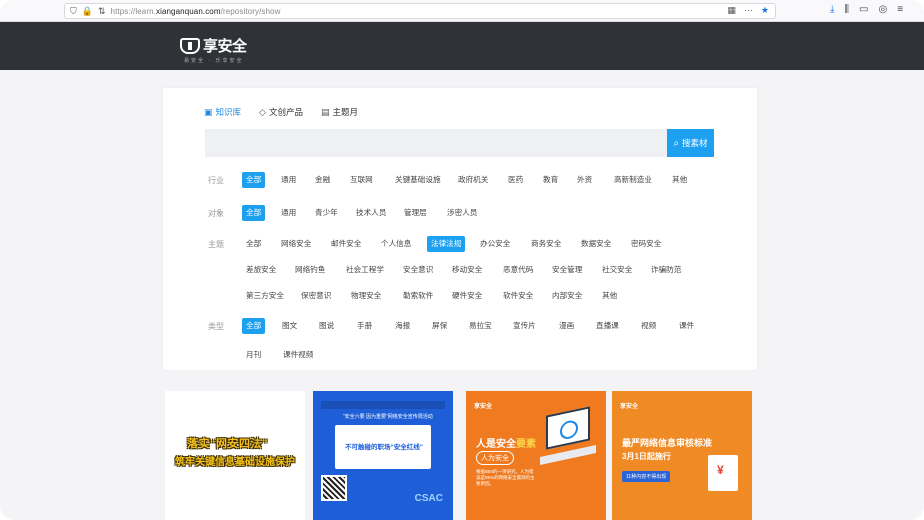 The width and height of the screenshot is (924, 520). What do you see at coordinates (462, 213) in the screenshot?
I see `filter-option-audience: 涉密人员` at bounding box center [462, 213].